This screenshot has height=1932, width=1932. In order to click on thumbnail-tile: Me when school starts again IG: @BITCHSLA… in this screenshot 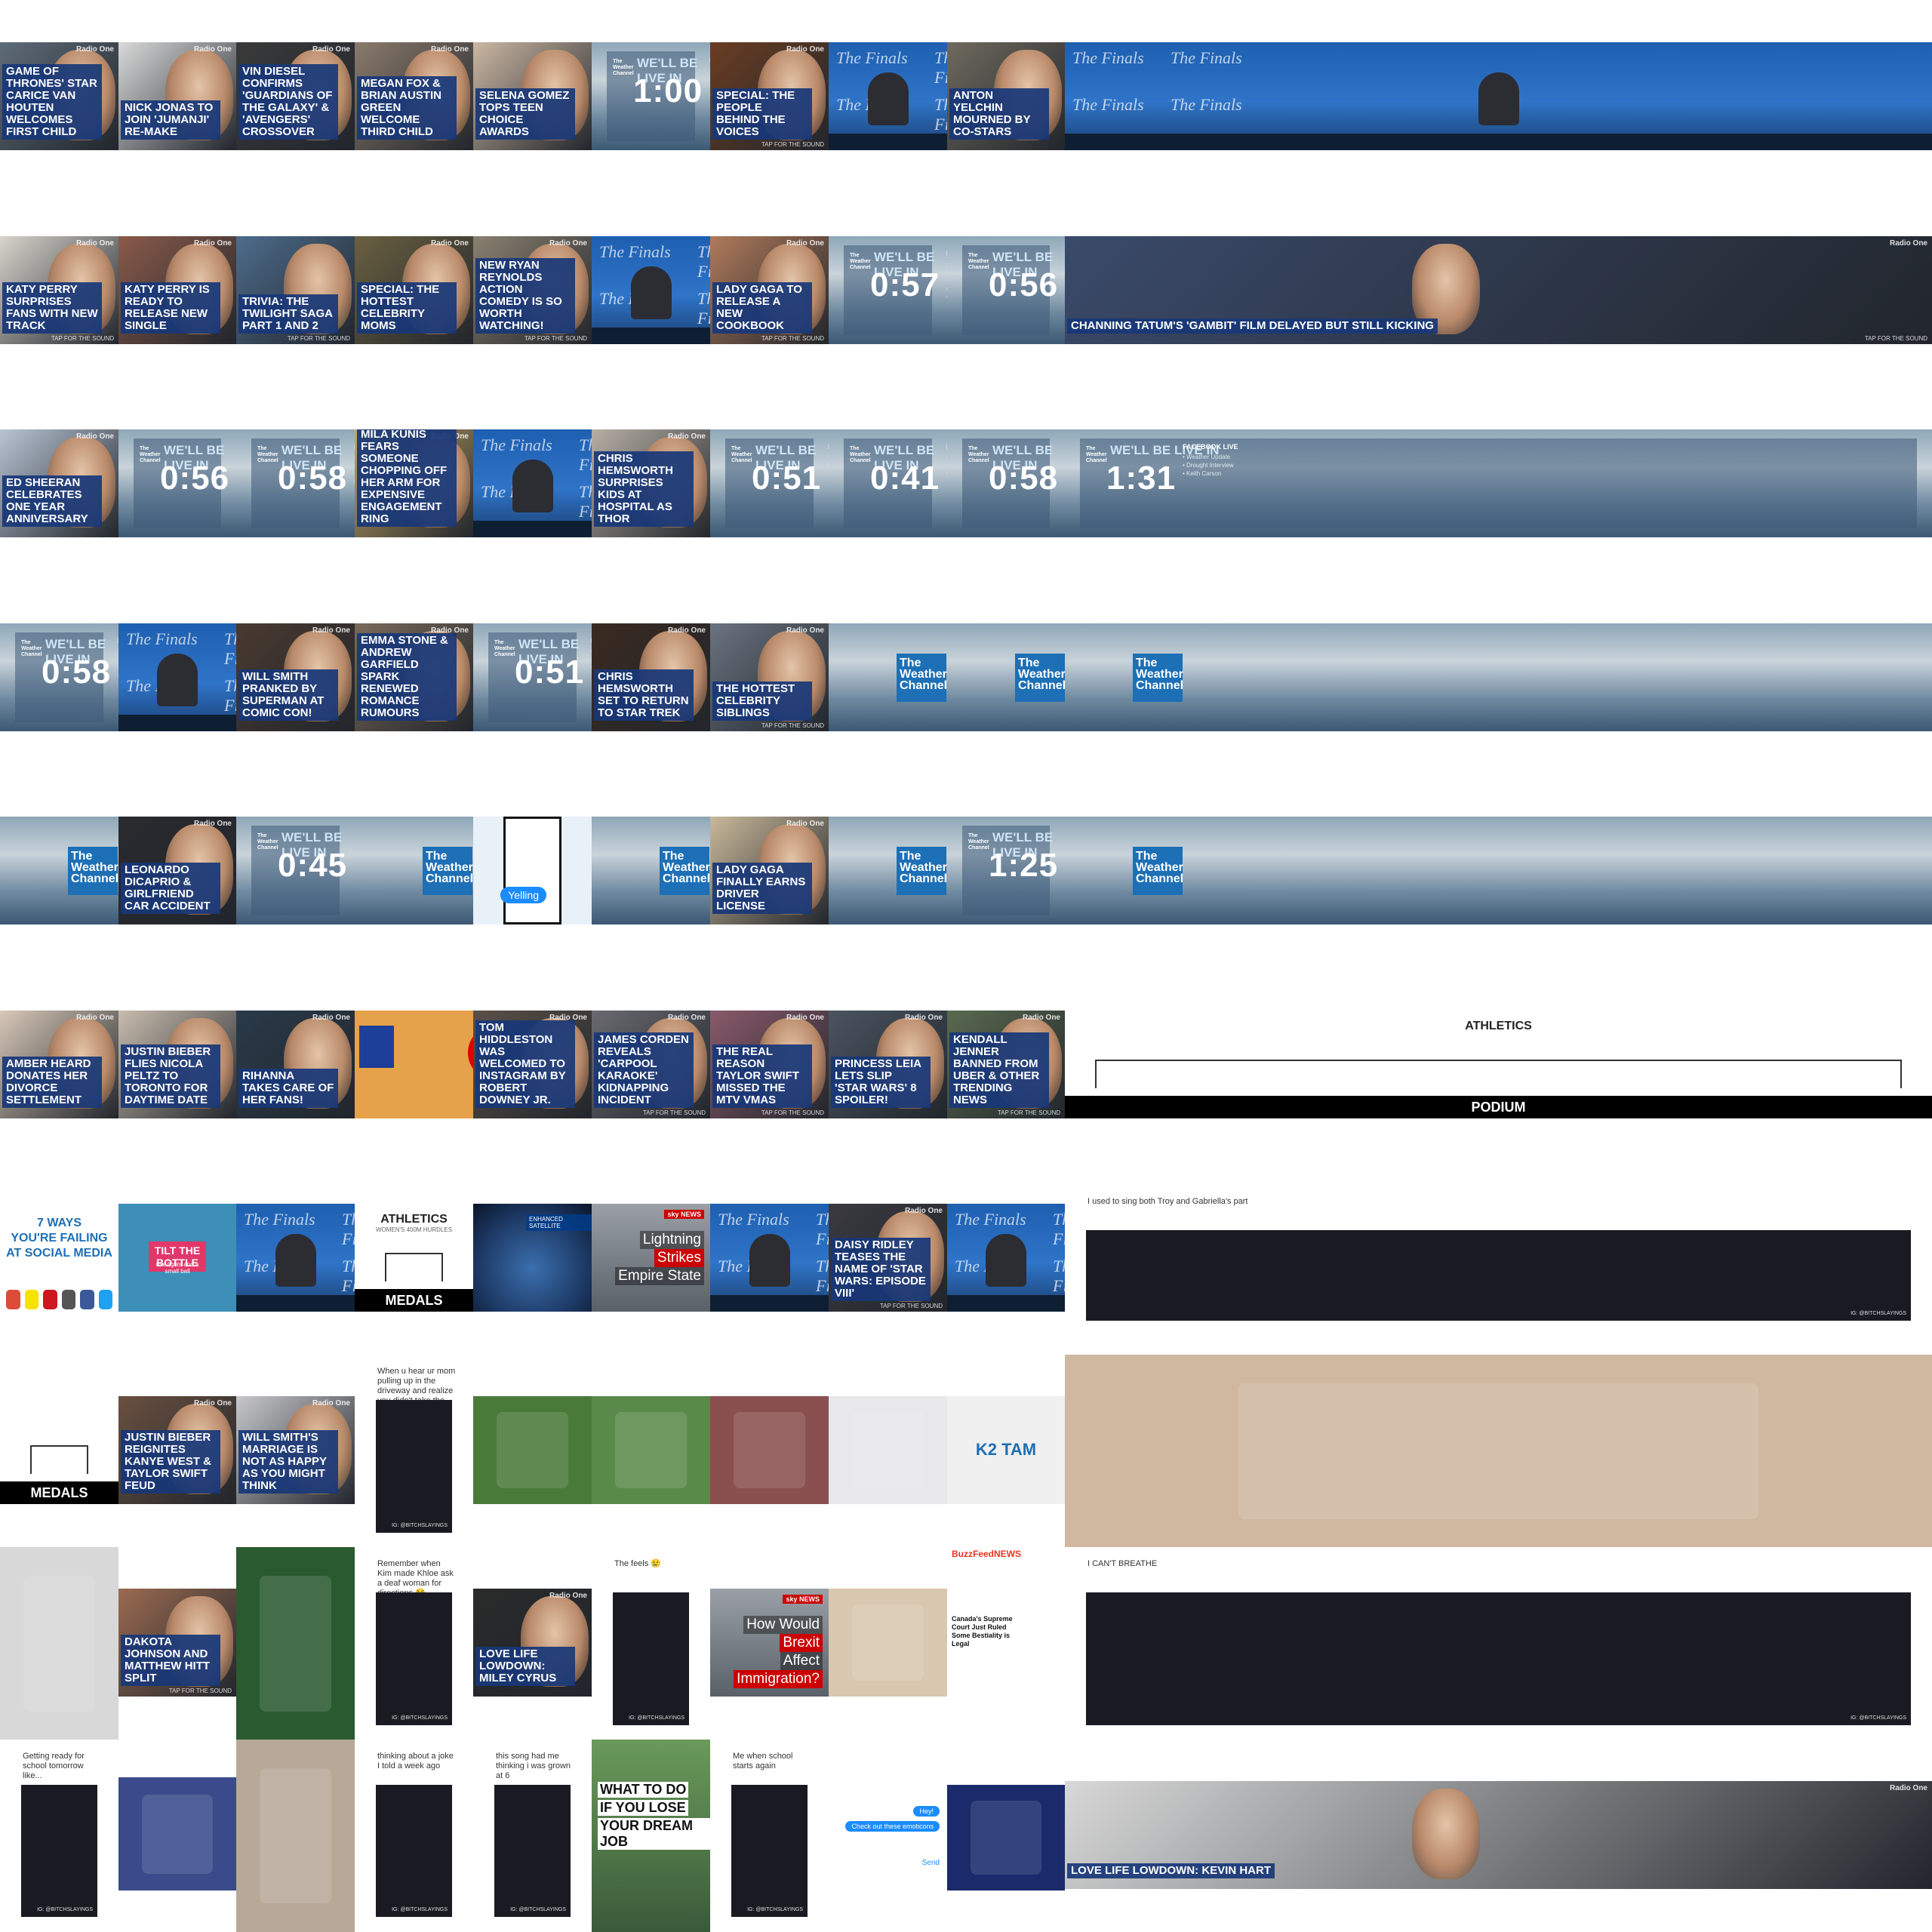, I will do `click(769, 1836)`.